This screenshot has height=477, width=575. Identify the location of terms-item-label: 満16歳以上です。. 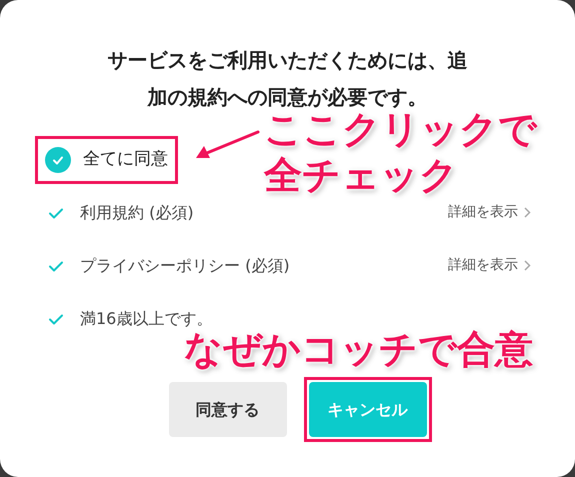
(146, 319).